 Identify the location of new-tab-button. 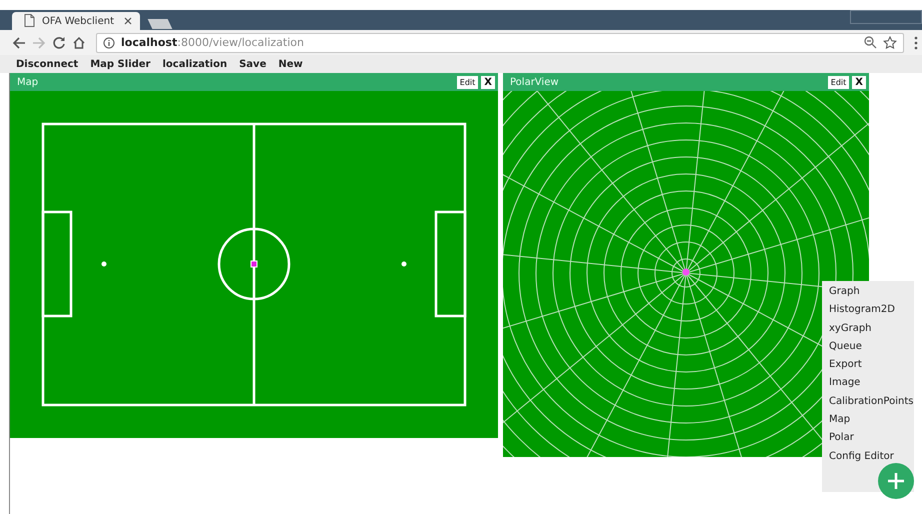
(160, 24).